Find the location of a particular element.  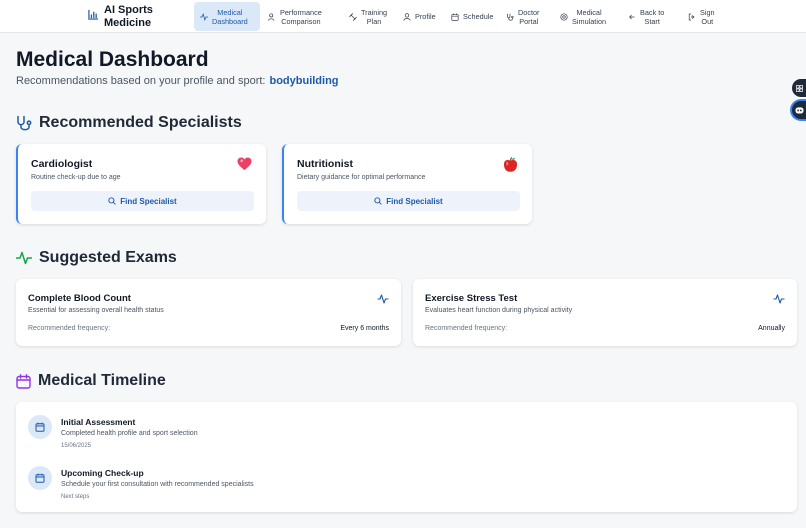

users-icon is located at coordinates (272, 16).